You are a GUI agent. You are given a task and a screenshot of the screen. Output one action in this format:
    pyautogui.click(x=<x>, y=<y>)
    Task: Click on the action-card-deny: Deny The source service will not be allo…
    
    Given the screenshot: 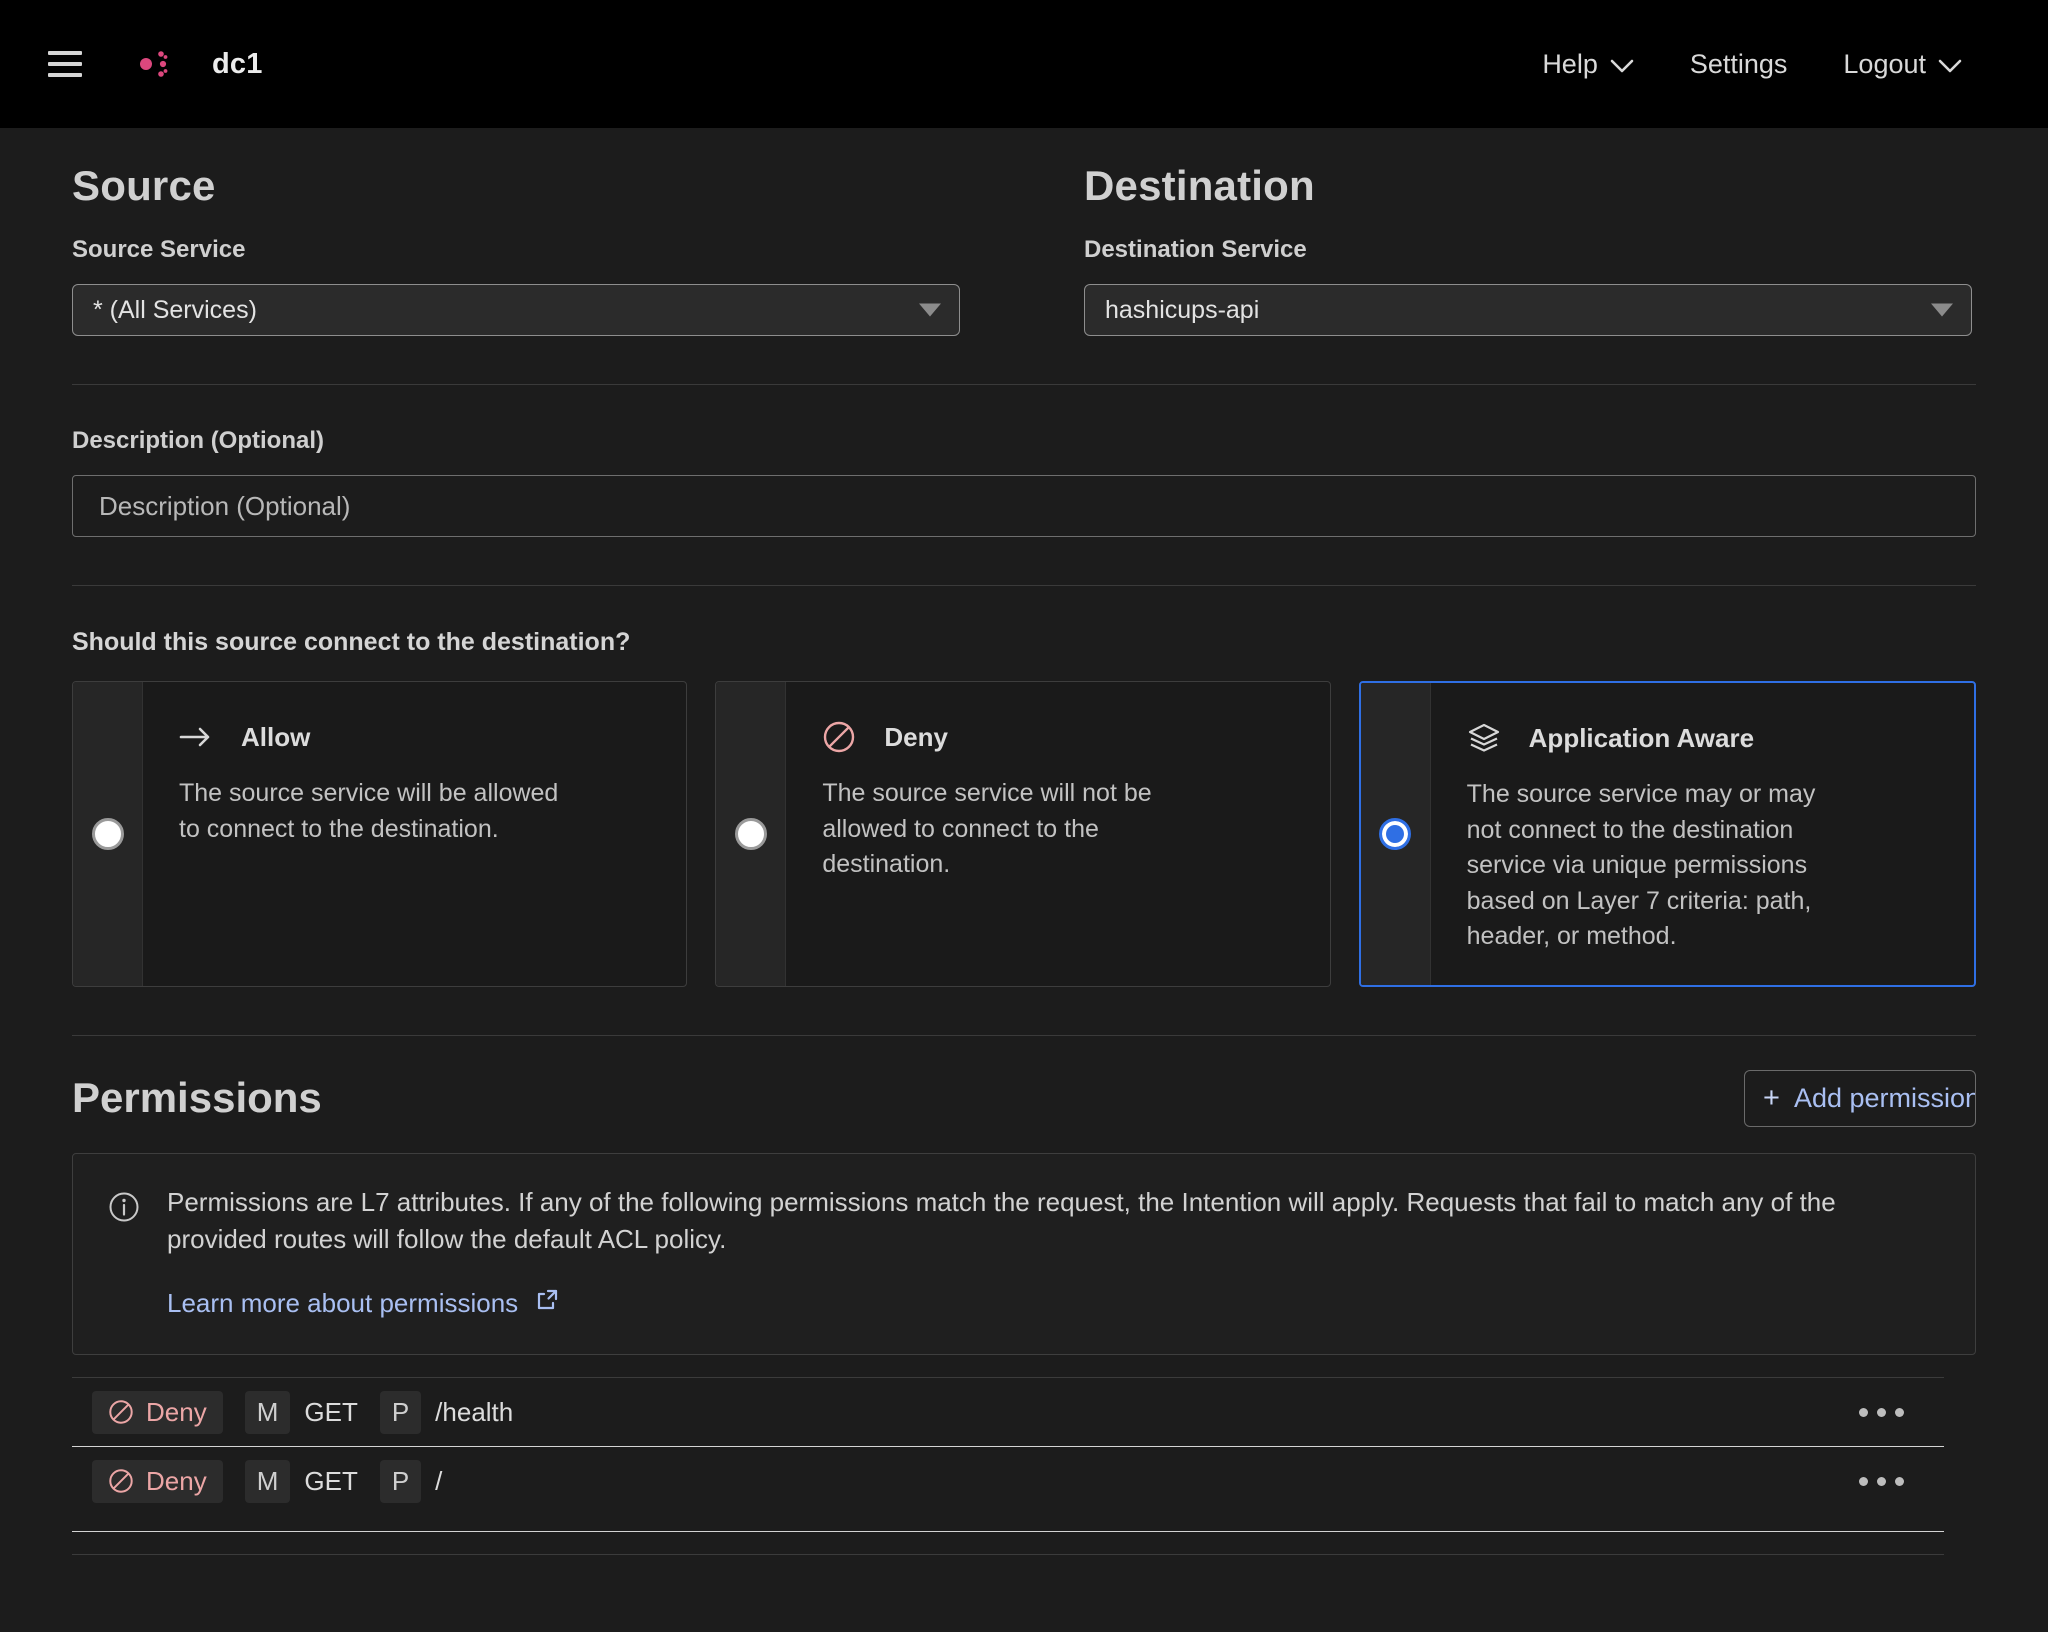 What is the action you would take?
    pyautogui.click(x=1023, y=834)
    